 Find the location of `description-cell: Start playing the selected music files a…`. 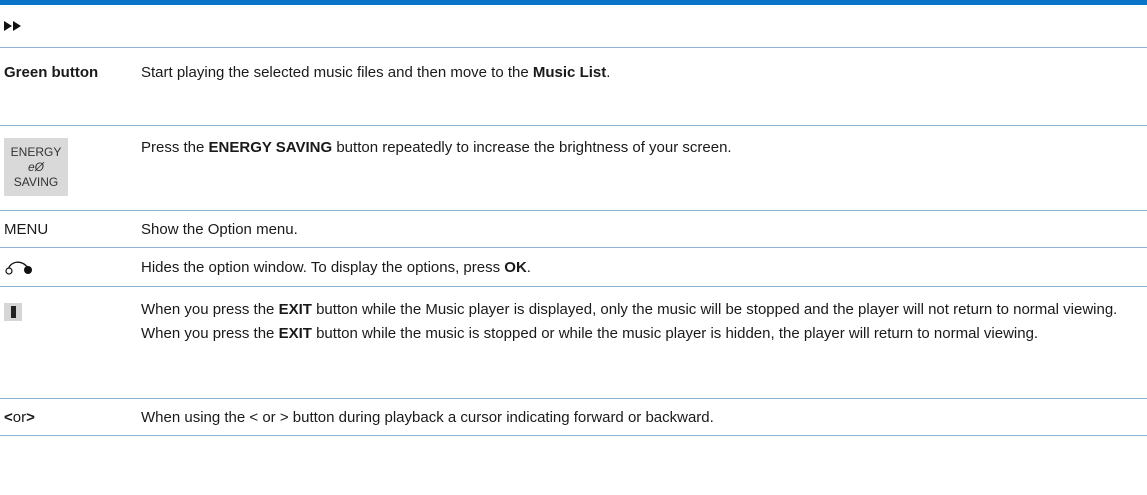

description-cell: Start playing the selected music files a… is located at coordinates (376, 72).